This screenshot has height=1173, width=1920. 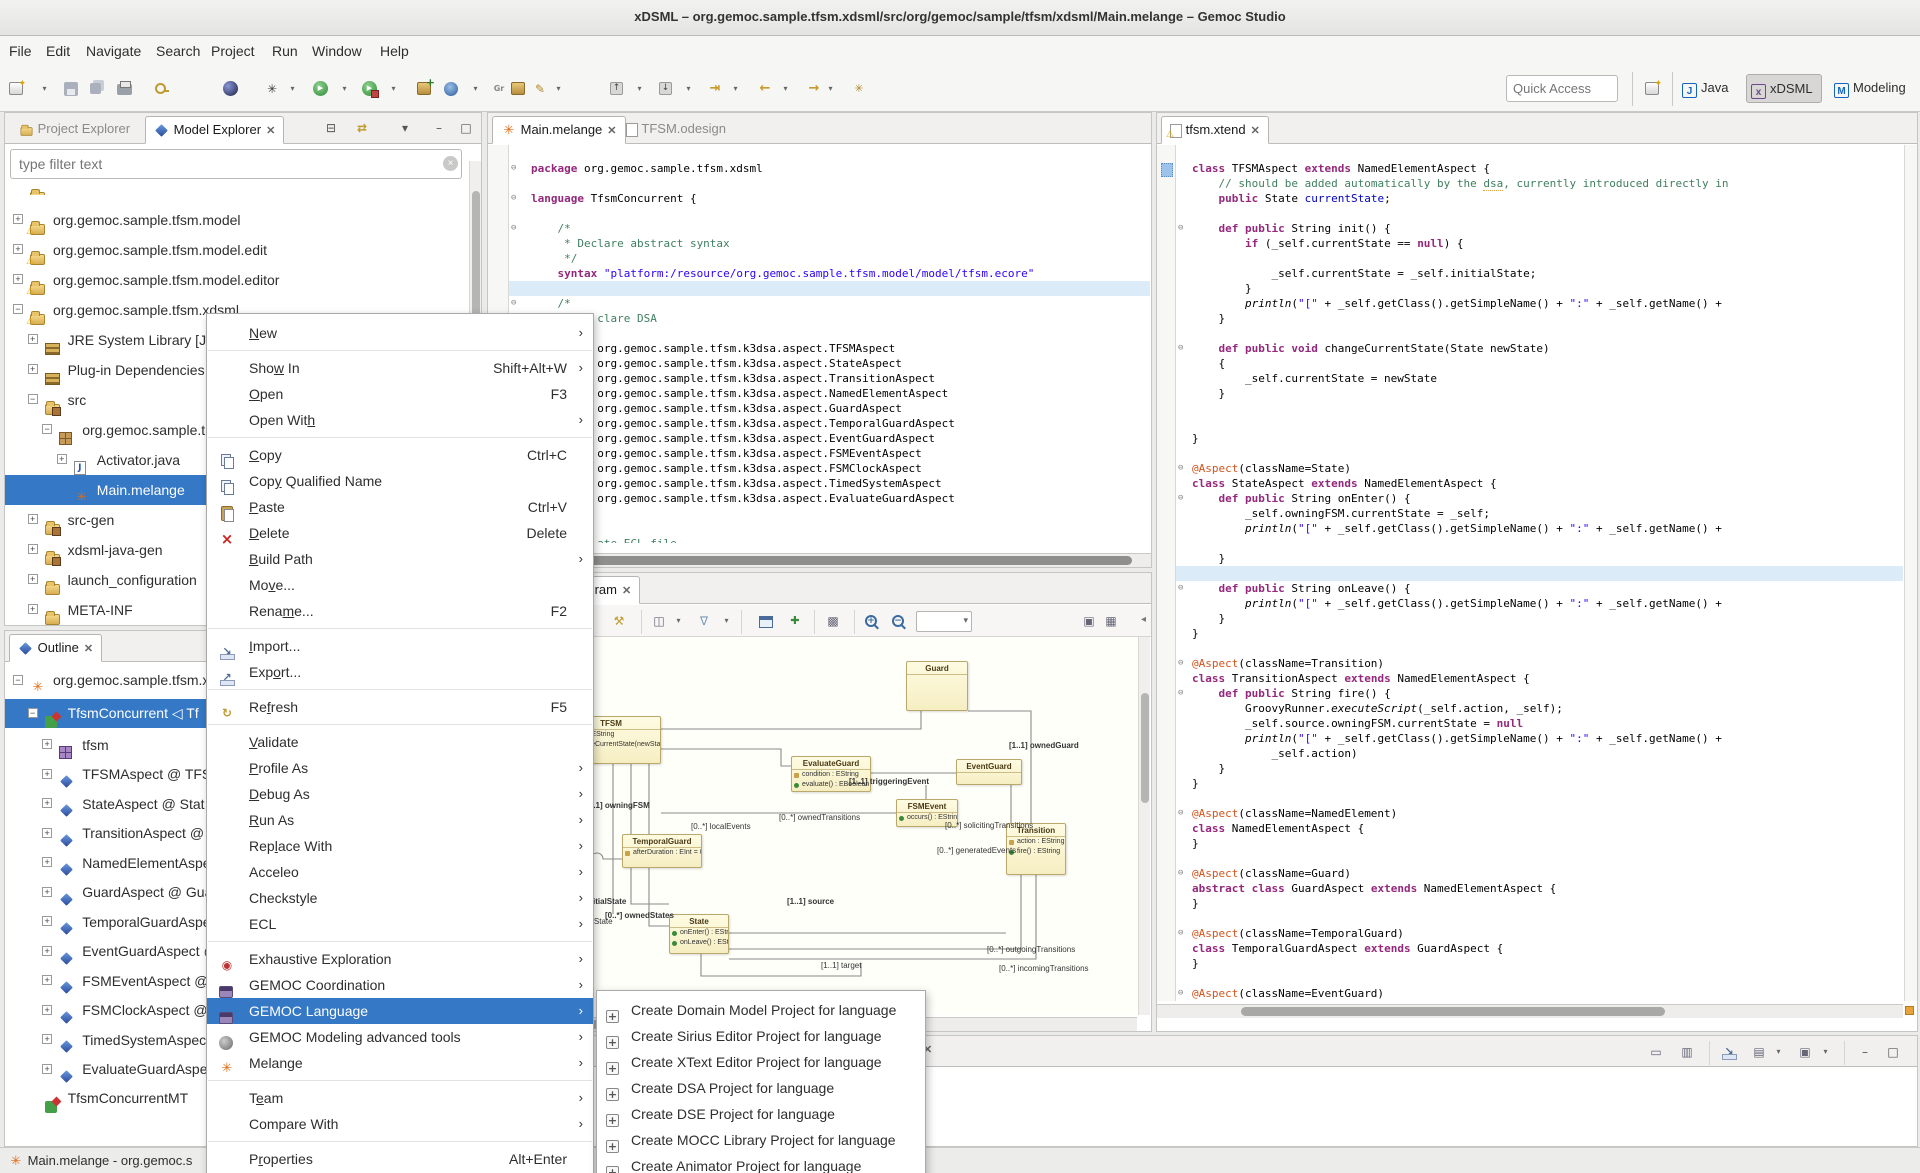 I want to click on menu-project: Project, so click(x=233, y=51).